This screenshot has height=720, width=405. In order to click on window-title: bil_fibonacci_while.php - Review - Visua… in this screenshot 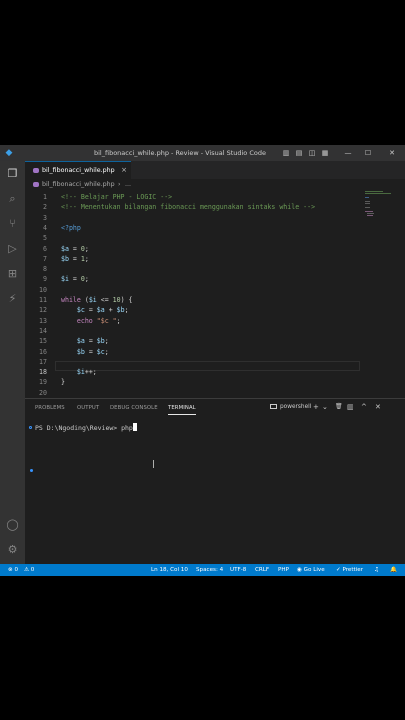, I will do `click(179, 153)`.